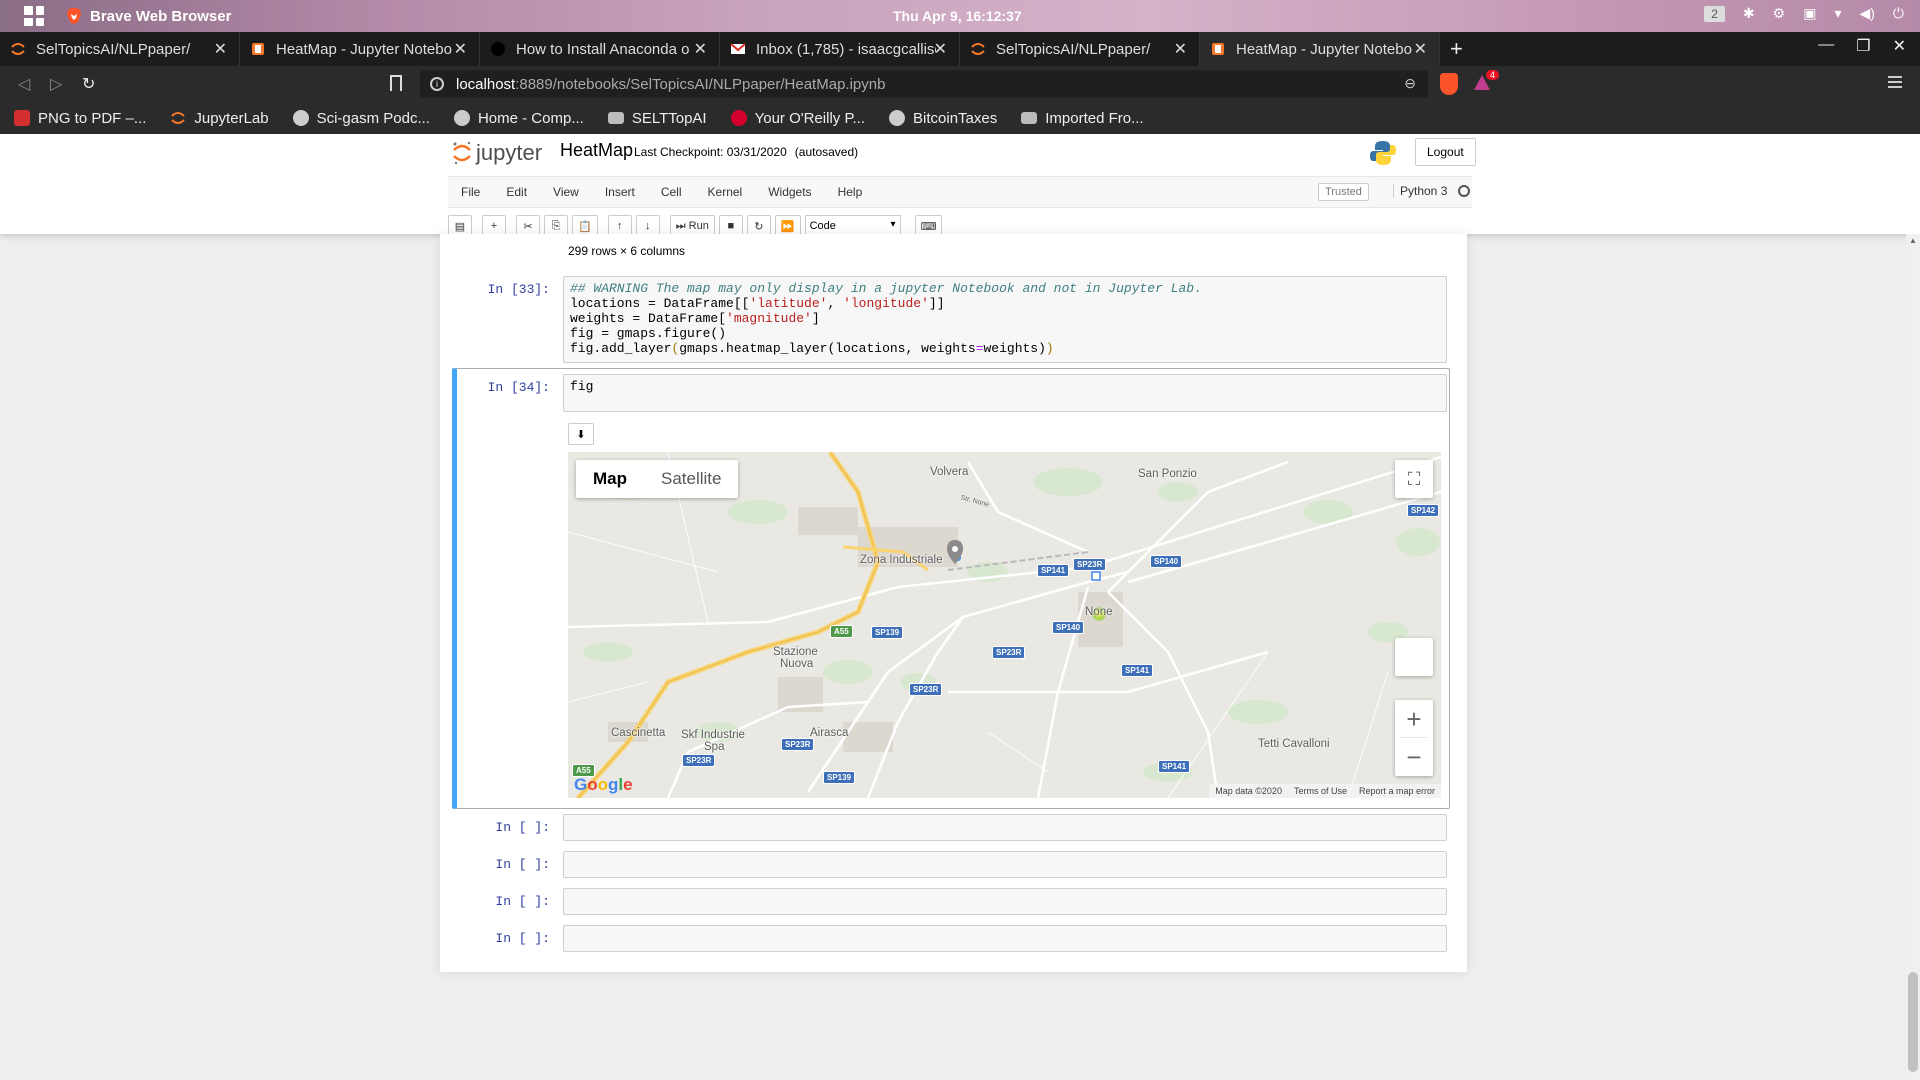 This screenshot has height=1080, width=1920. Describe the element at coordinates (620, 192) in the screenshot. I see `menu-insert: Insert` at that location.